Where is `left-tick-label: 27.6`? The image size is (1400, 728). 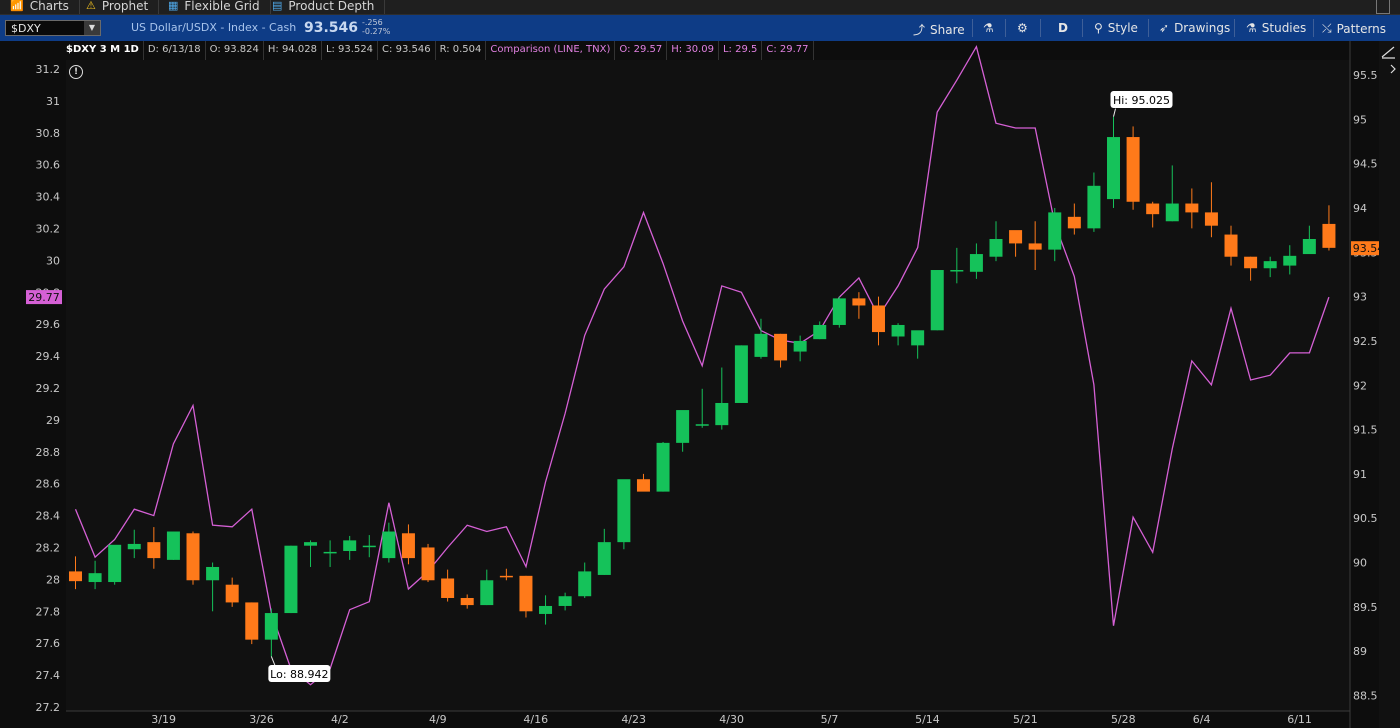 left-tick-label: 27.6 is located at coordinates (48, 643).